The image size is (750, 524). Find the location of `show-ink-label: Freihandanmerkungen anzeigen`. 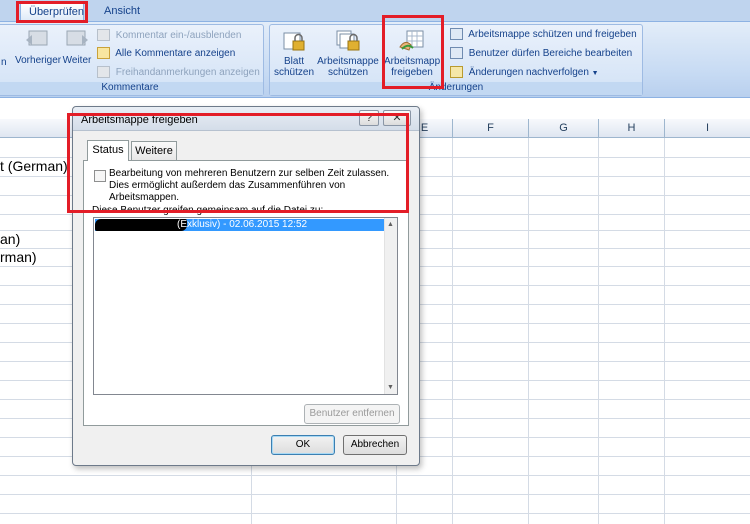

show-ink-label: Freihandanmerkungen anzeigen is located at coordinates (187, 72).